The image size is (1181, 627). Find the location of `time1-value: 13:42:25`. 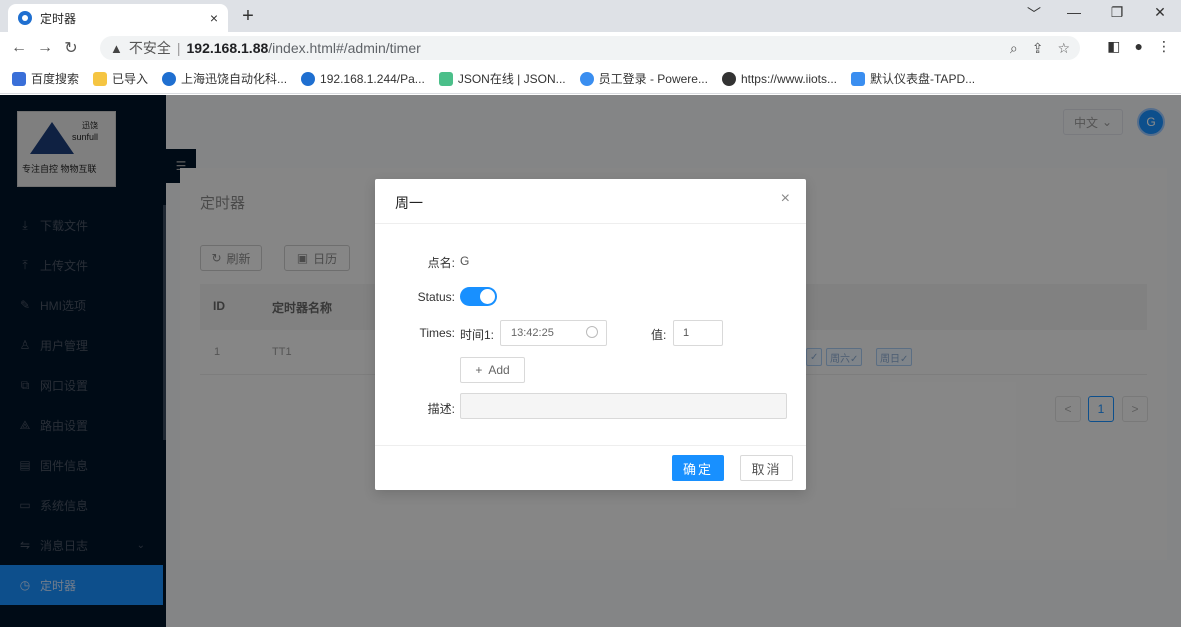

time1-value: 13:42:25 is located at coordinates (532, 333).